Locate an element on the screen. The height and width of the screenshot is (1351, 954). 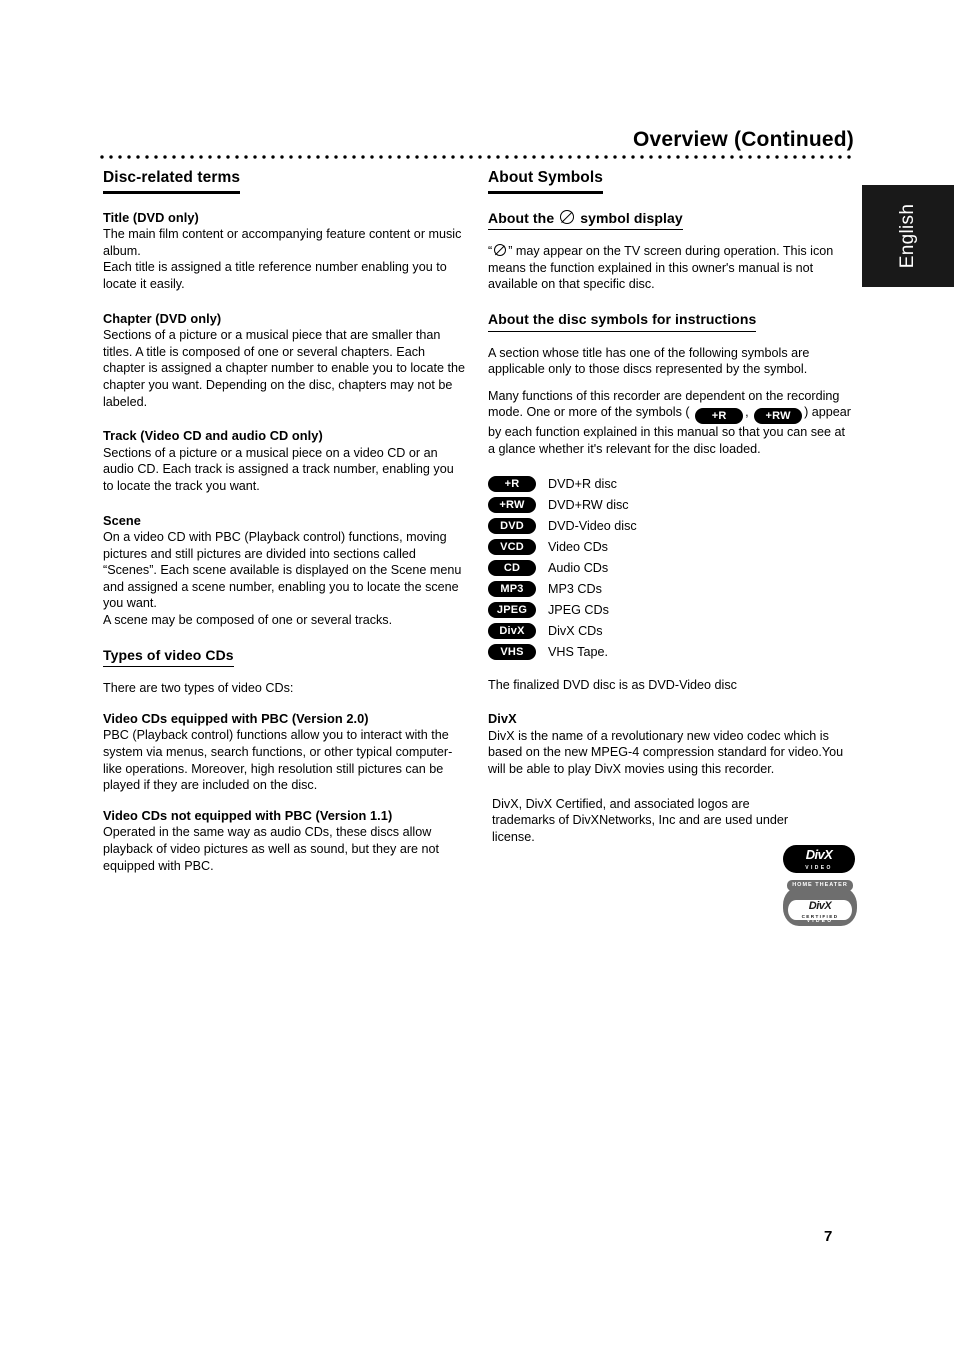
disc-related-terms-heading: Disc-related terms is located at coordinates (172, 181).